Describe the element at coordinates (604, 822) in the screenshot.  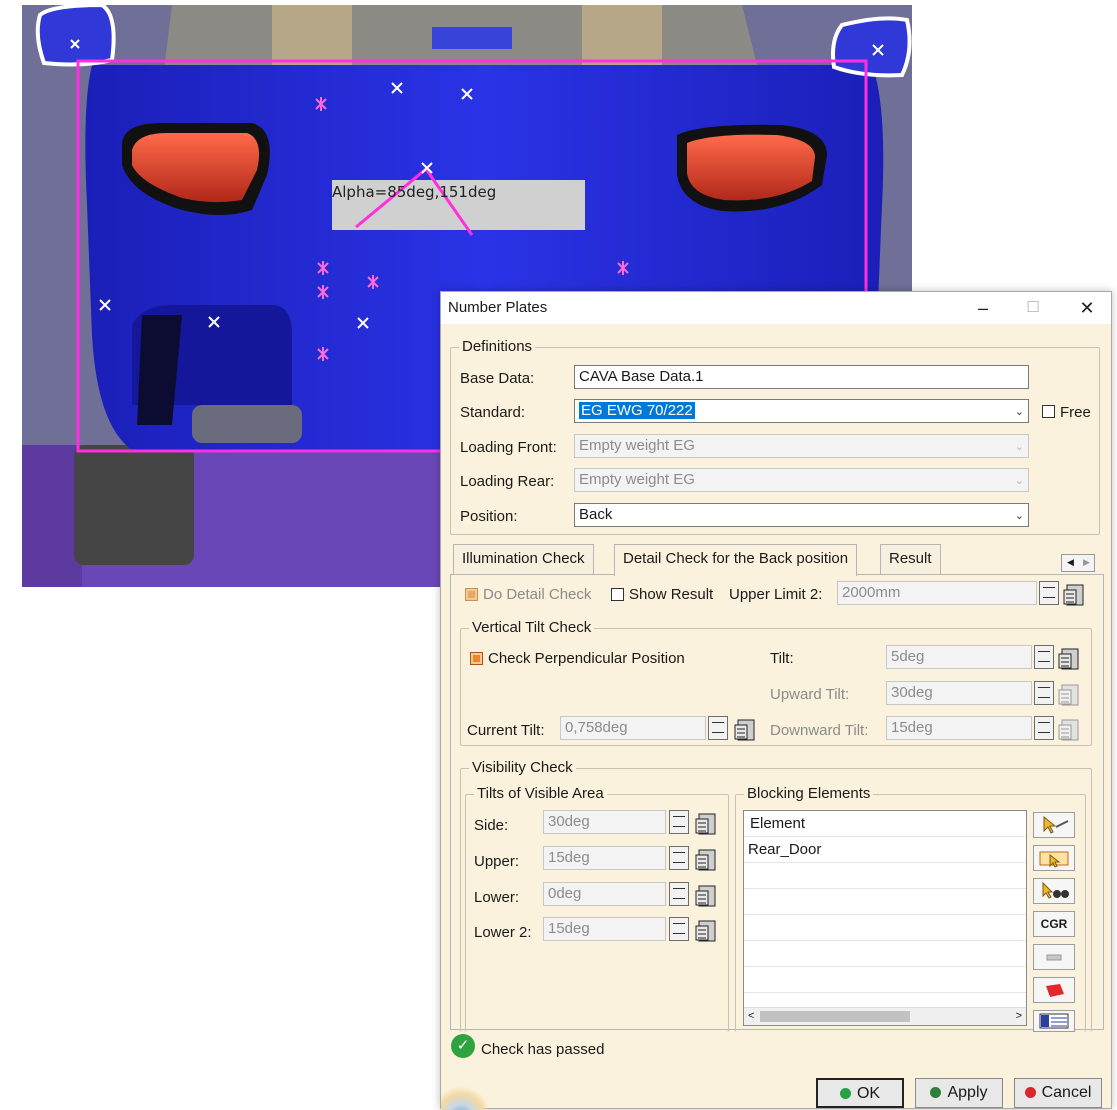
I see `side-field: 30deg` at that location.